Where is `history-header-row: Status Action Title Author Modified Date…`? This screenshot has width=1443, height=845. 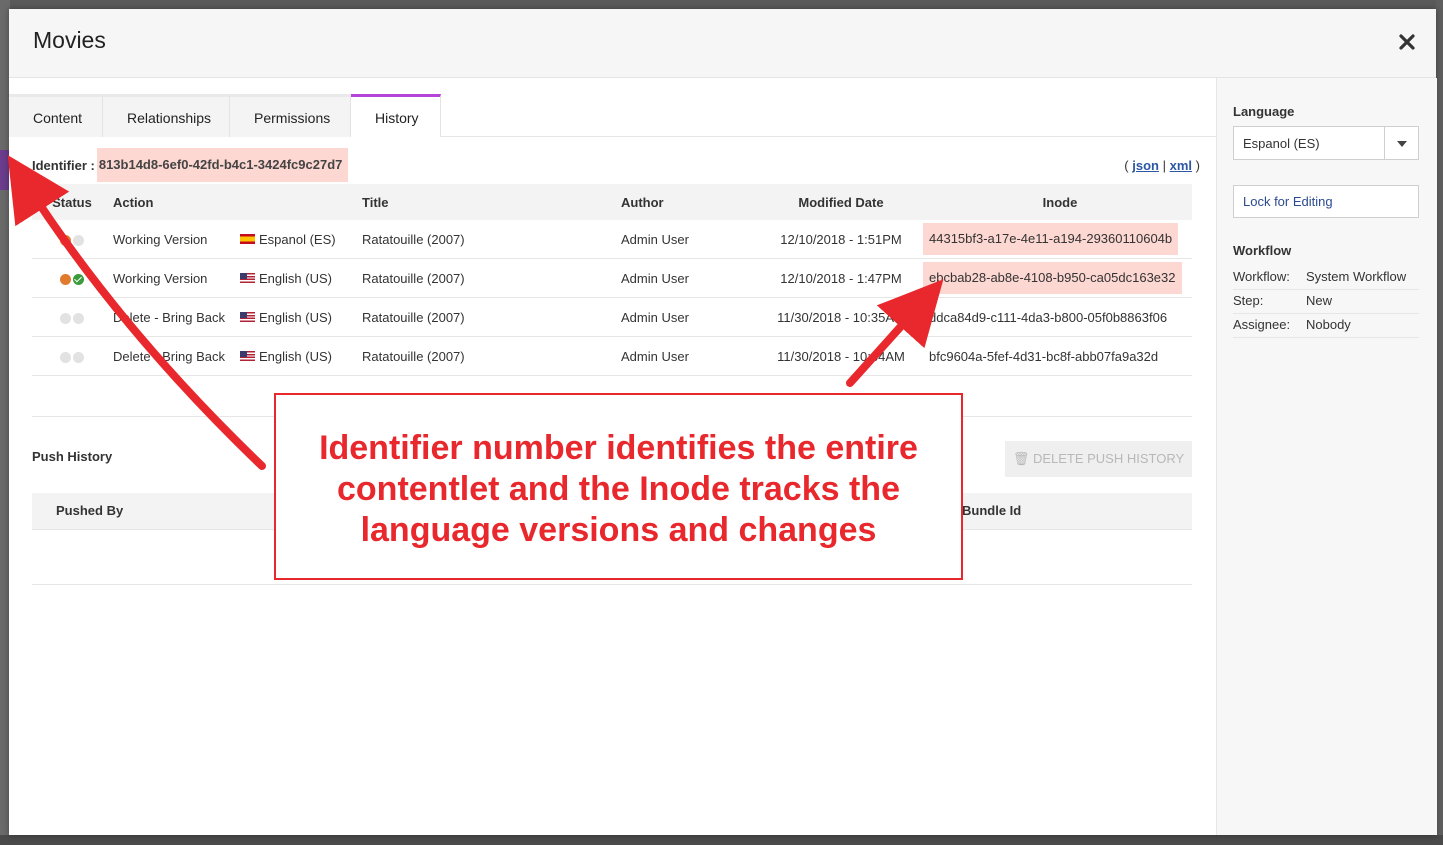
history-header-row: Status Action Title Author Modified Date… is located at coordinates (612, 202).